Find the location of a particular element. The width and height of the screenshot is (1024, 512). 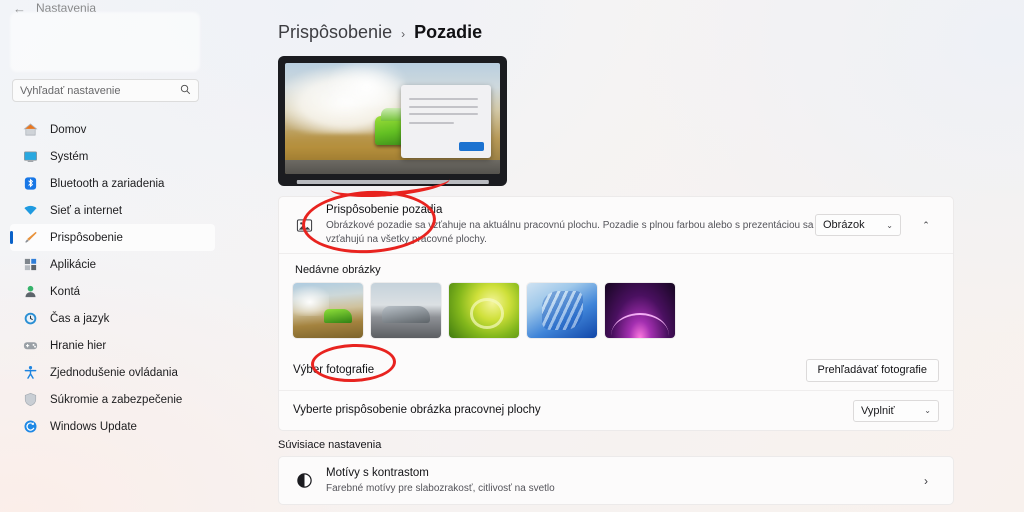

page-title: Pozadie is located at coordinates (448, 32).